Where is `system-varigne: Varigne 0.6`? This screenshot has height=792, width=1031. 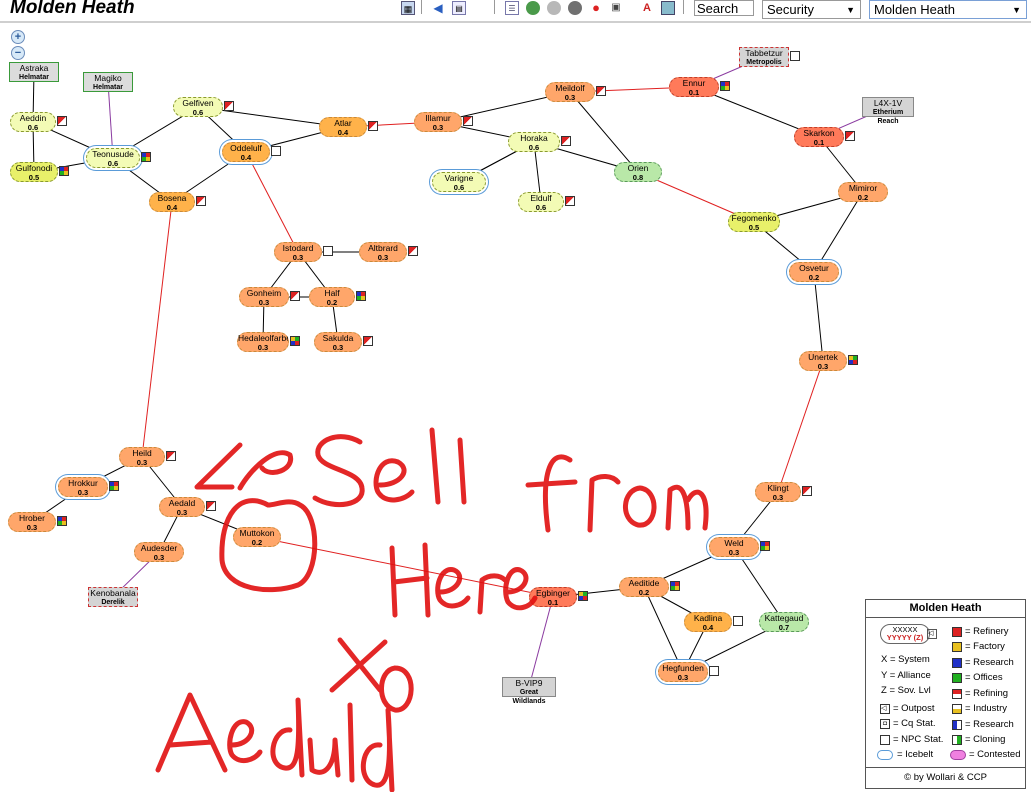
system-varigne: Varigne 0.6 is located at coordinates (459, 182).